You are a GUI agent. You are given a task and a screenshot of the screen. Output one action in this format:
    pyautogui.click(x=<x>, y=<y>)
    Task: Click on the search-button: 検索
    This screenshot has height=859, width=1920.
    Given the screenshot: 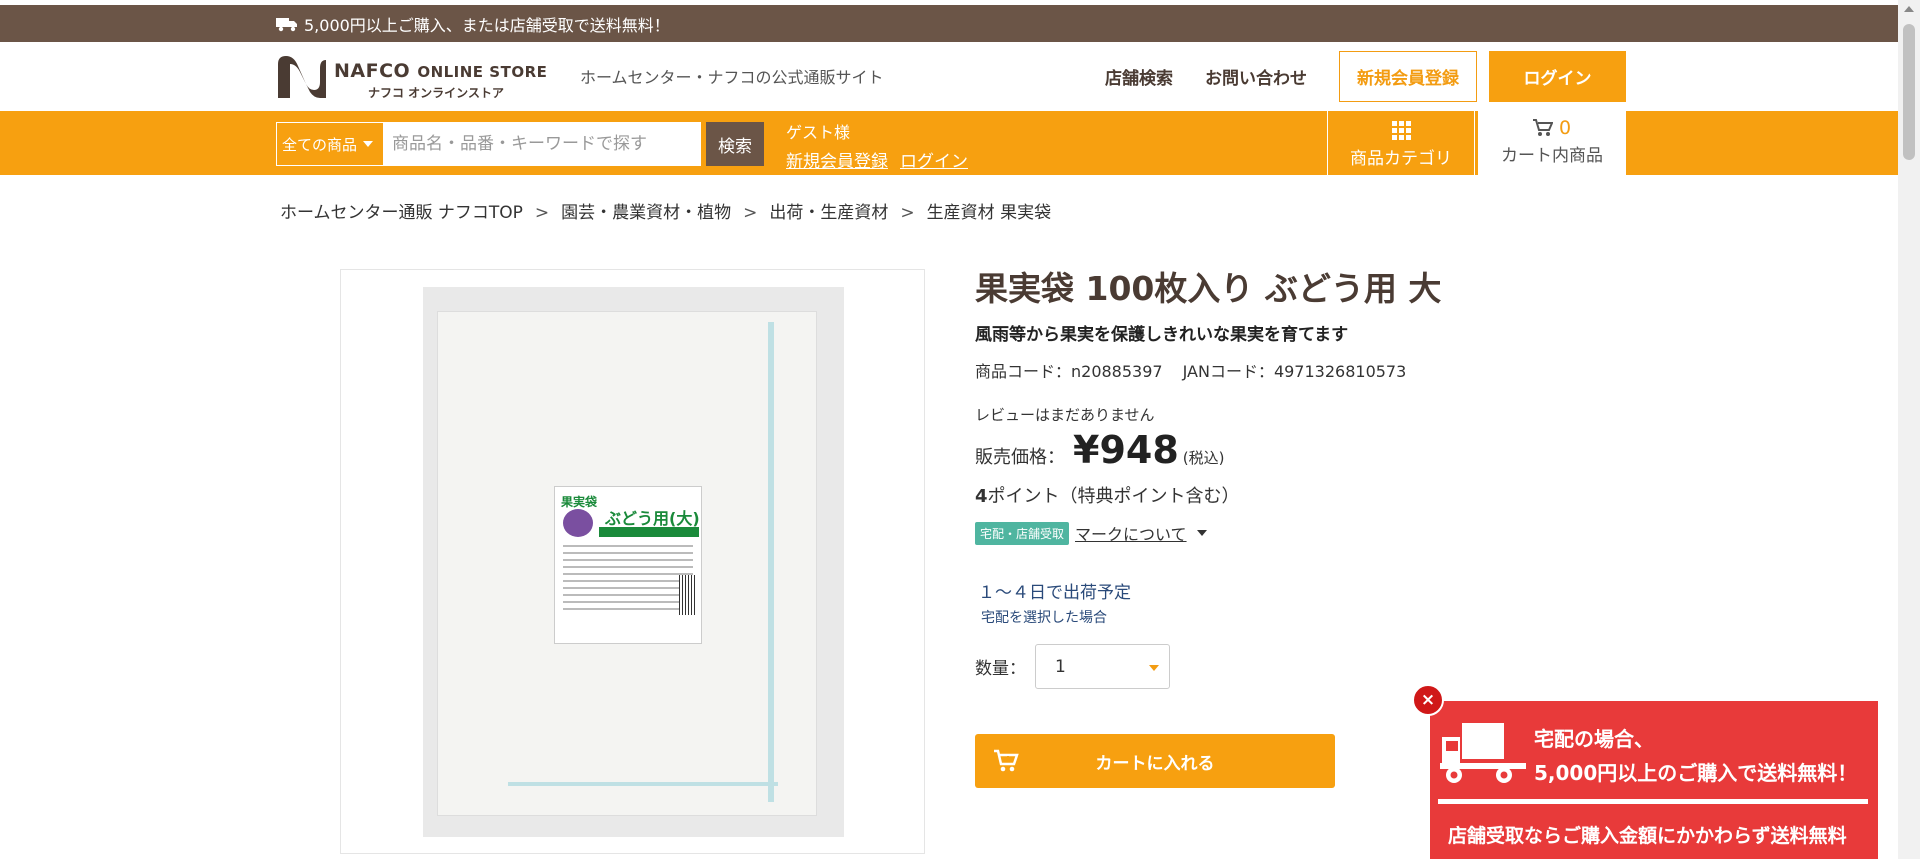 What is the action you would take?
    pyautogui.click(x=735, y=144)
    